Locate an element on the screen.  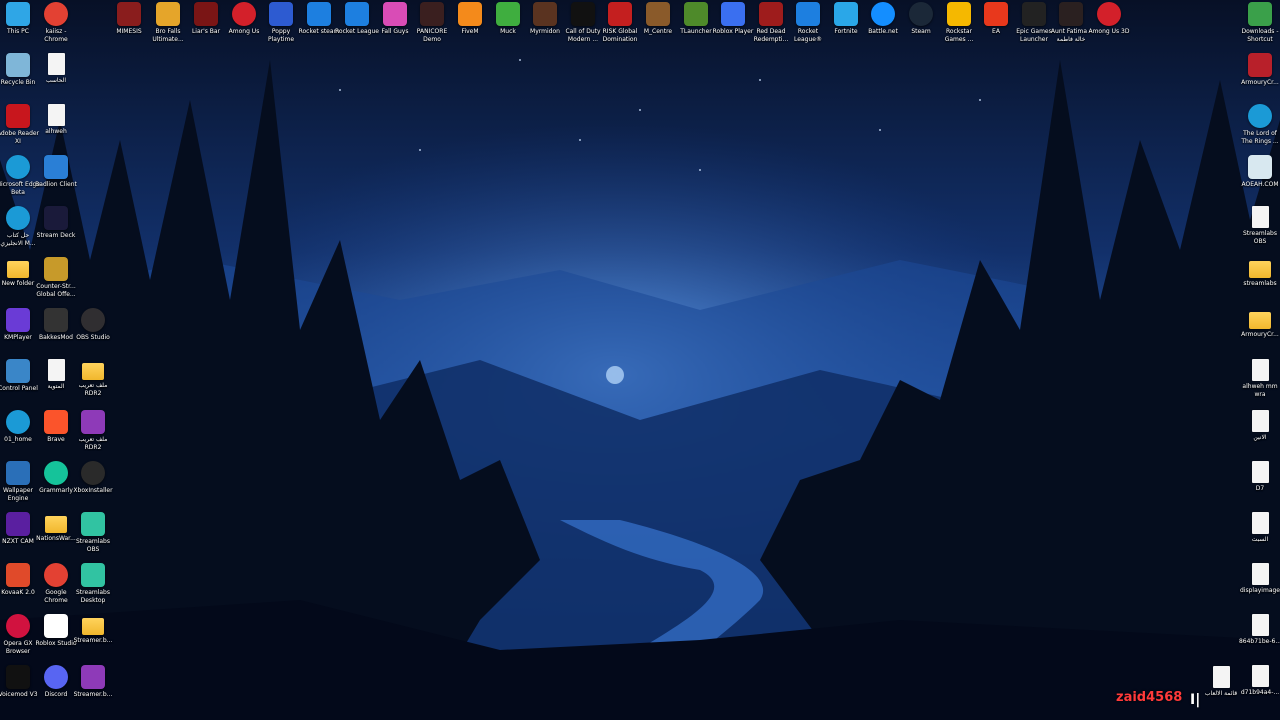
desktop-shortcut: Steam is located at coordinates (921, 19).